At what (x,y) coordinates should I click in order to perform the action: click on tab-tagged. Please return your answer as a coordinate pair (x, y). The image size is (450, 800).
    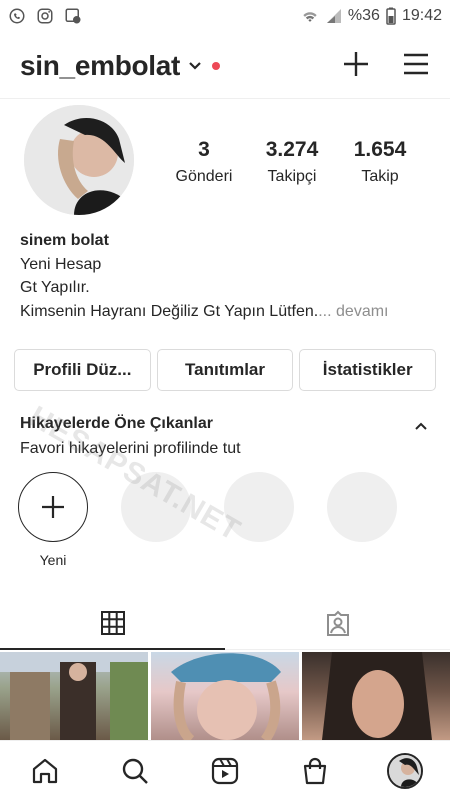
    Looking at the image, I should click on (337, 624).